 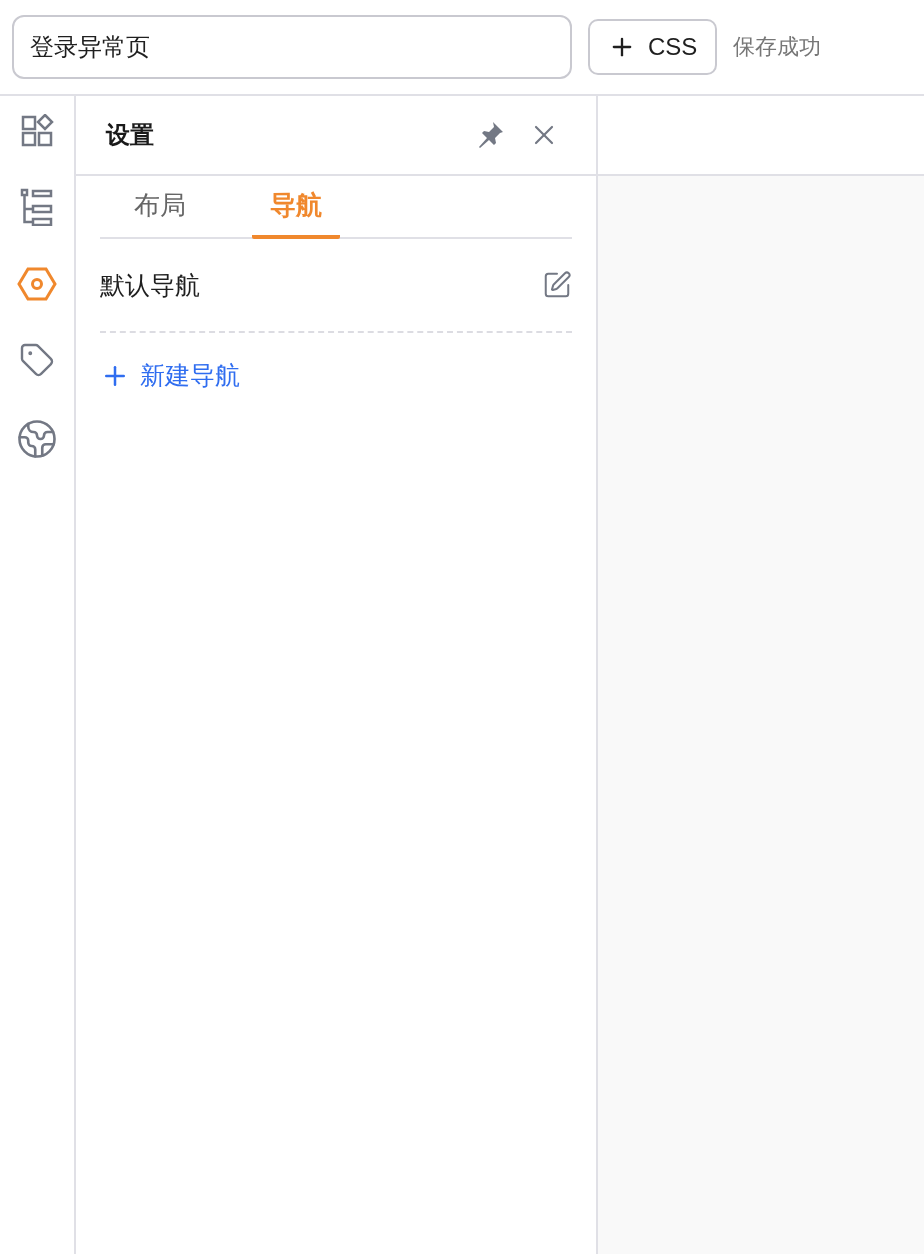 What do you see at coordinates (292, 47) in the screenshot?
I see `title-field: 登录异常页` at bounding box center [292, 47].